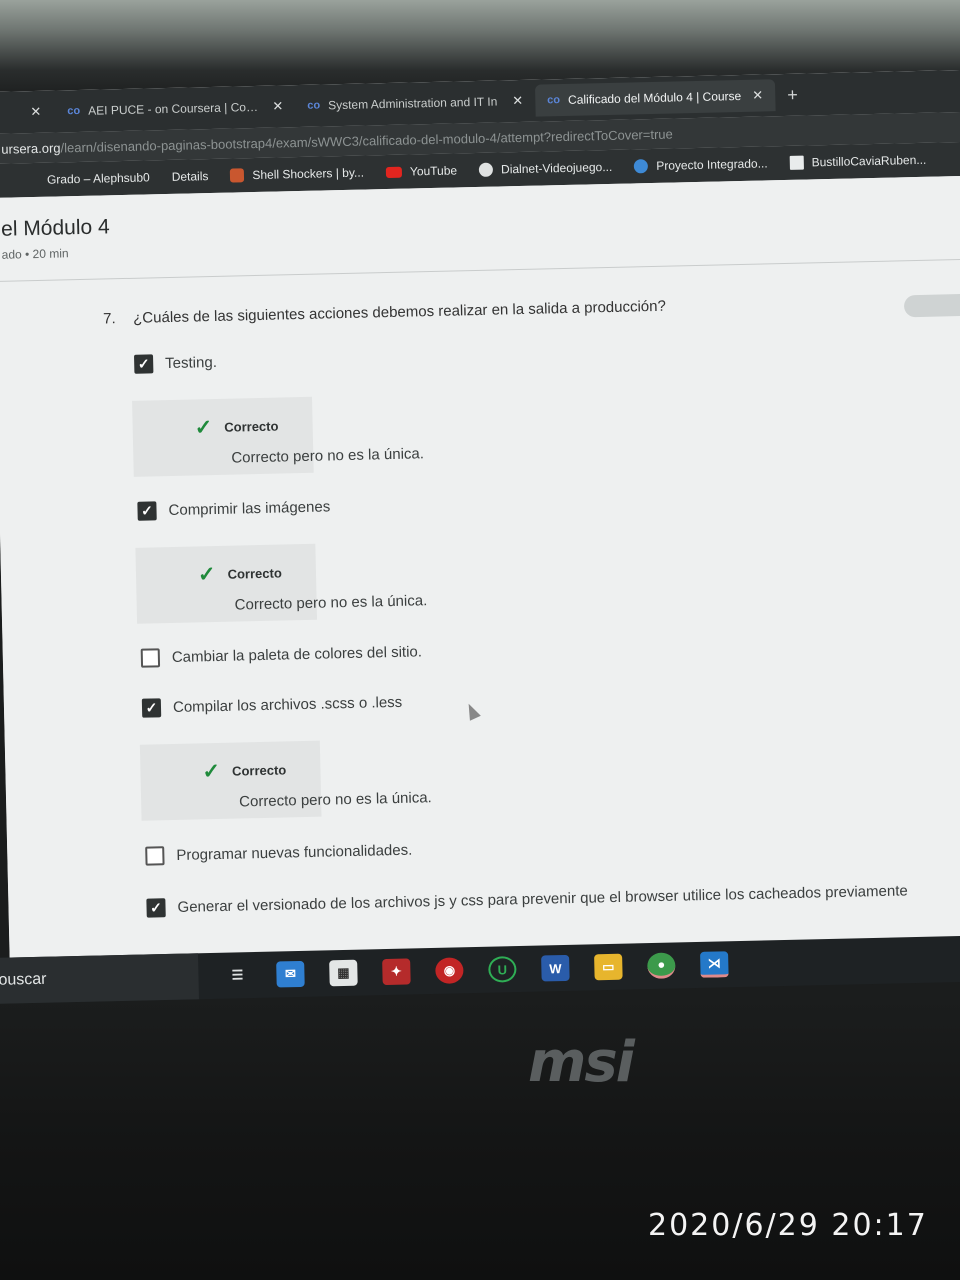 This screenshot has height=1280, width=960. What do you see at coordinates (287, 705) in the screenshot?
I see `option-label: Compilar los archivos .scss o .less` at bounding box center [287, 705].